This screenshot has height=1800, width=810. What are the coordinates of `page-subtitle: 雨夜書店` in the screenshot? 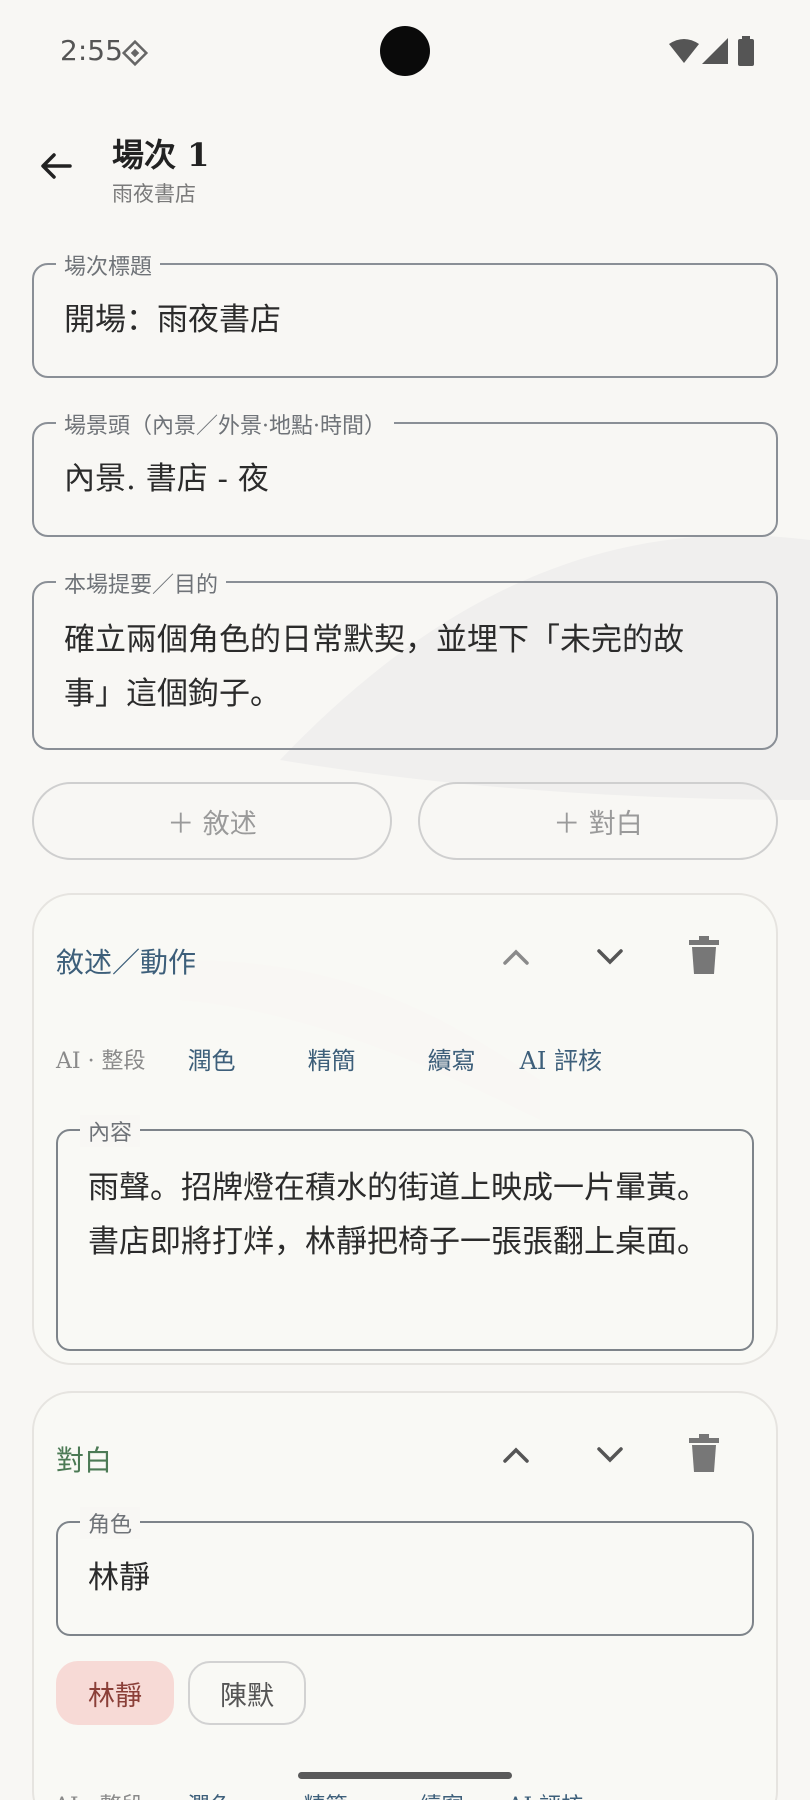 It's located at (154, 194).